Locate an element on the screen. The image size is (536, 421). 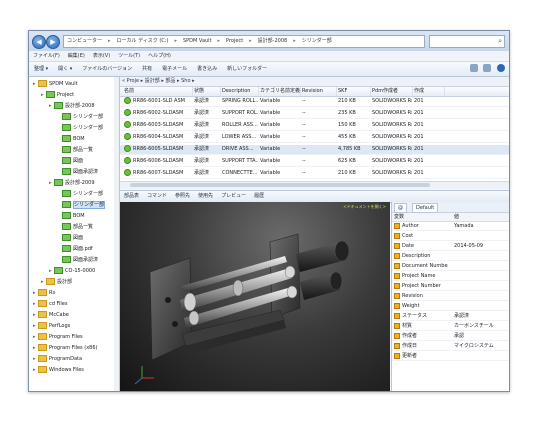
property-row: Document Number is located at coordinates (450, 266).